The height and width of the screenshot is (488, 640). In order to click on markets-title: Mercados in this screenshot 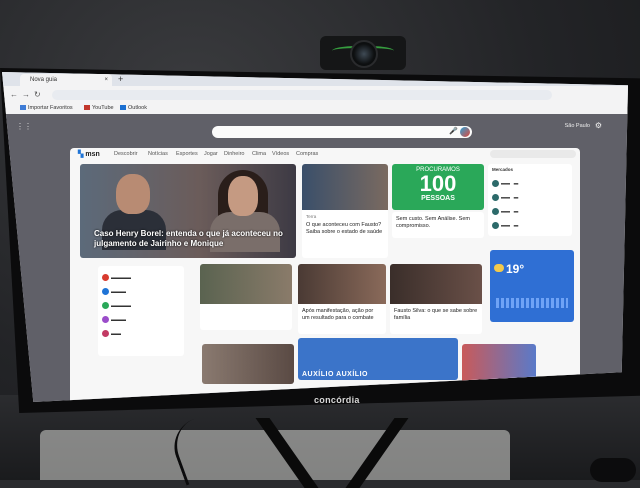, I will do `click(503, 169)`.